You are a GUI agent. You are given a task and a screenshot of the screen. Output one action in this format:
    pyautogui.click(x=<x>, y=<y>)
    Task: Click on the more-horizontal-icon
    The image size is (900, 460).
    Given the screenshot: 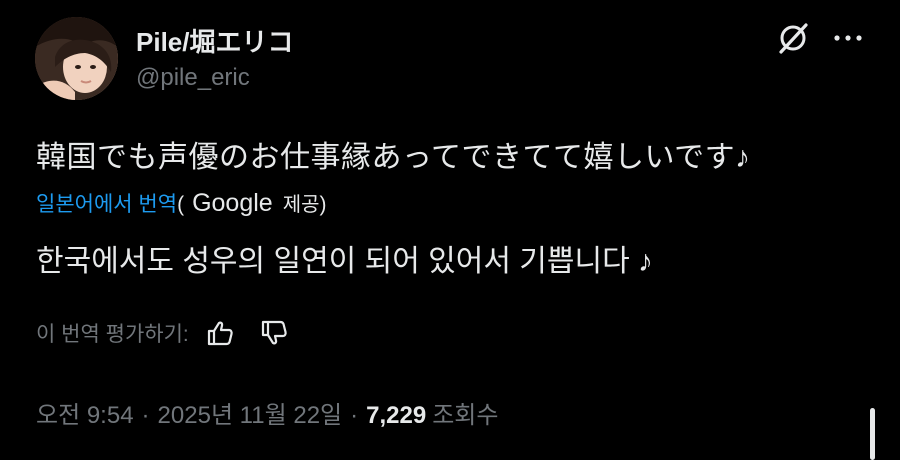 What is the action you would take?
    pyautogui.click(x=848, y=38)
    